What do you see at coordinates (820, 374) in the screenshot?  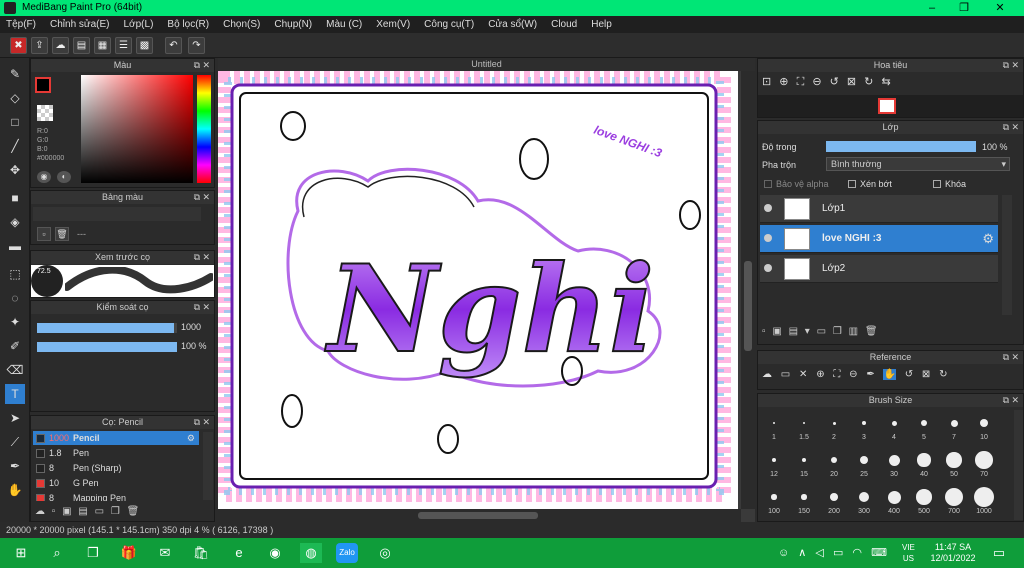 I see `zoom-in-icon: ⊕` at bounding box center [820, 374].